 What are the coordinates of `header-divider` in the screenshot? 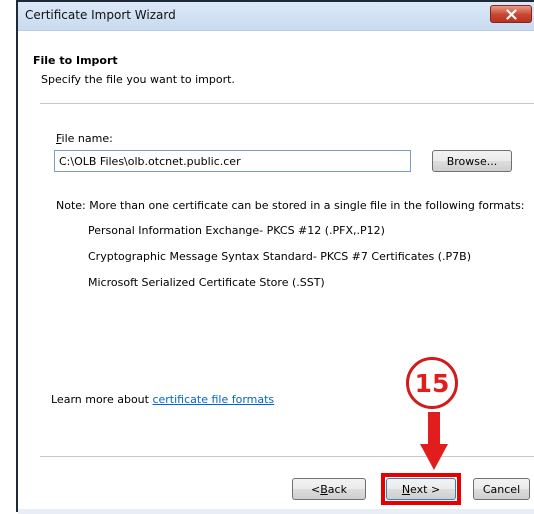 It's located at (287, 104).